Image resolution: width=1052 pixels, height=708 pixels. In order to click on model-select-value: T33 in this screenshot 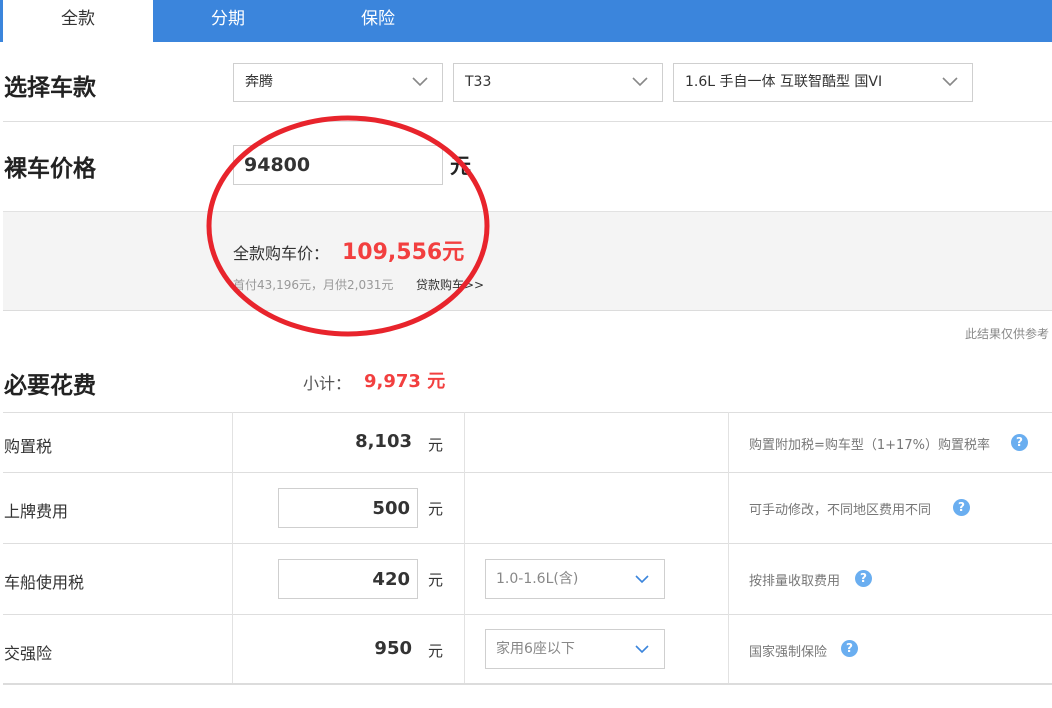, I will do `click(478, 82)`.